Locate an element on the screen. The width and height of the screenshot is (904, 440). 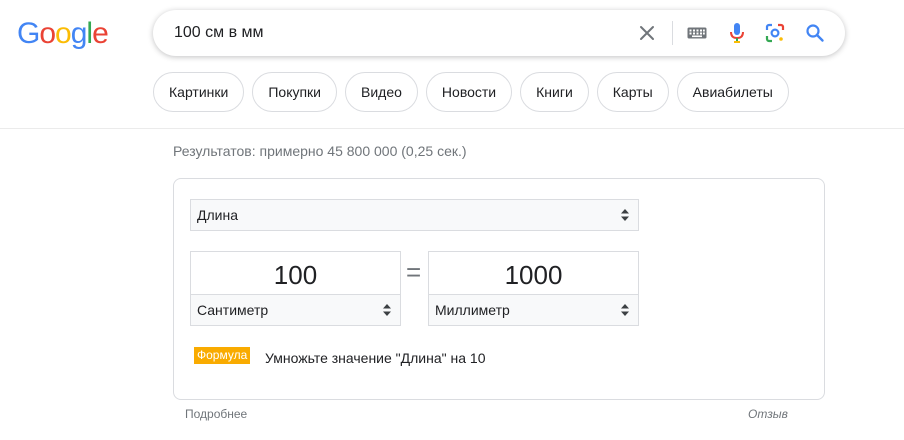
logo-letter: G is located at coordinates (28, 33).